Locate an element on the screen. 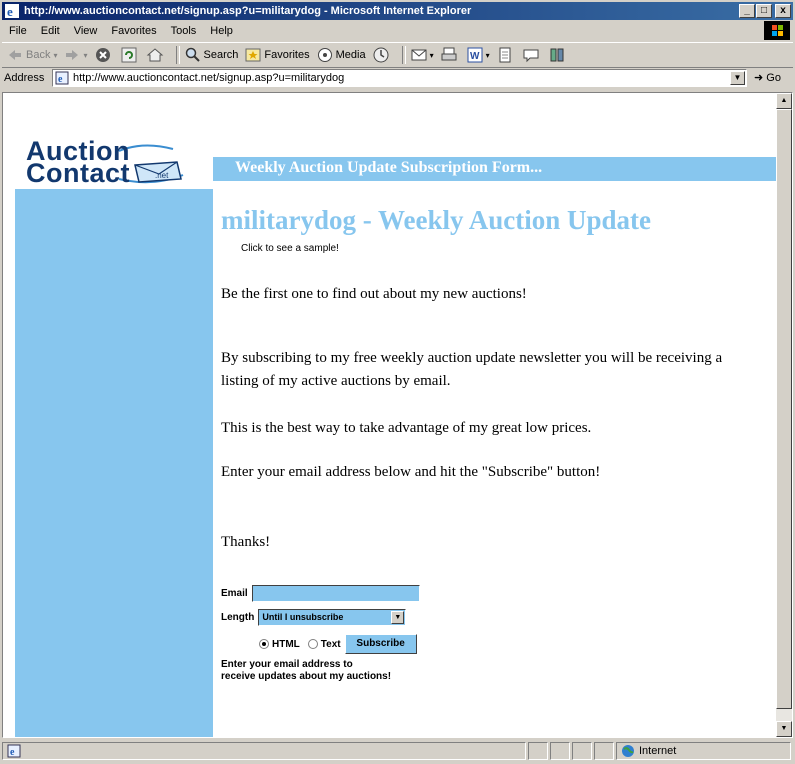 This screenshot has width=795, height=764. stop-icon is located at coordinates (103, 55).